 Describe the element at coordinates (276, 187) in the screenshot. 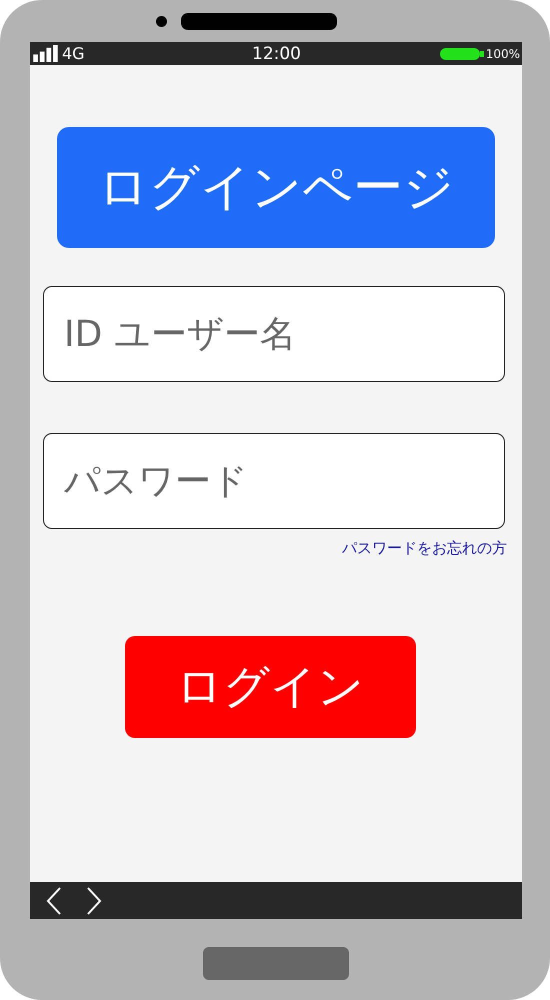

I see `page-title: ログインページ` at that location.